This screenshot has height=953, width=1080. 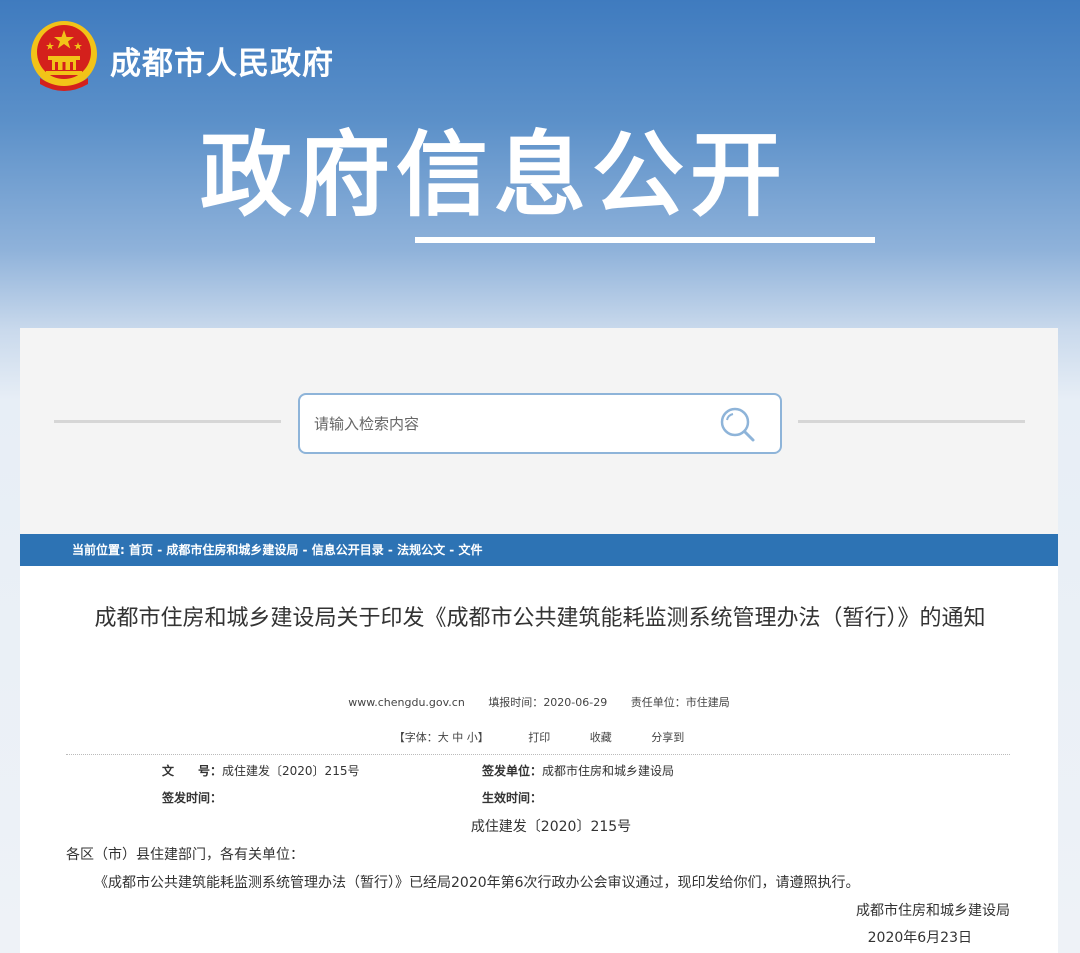 What do you see at coordinates (512, 771) in the screenshot?
I see `info-issuer-label: 签发单位：` at bounding box center [512, 771].